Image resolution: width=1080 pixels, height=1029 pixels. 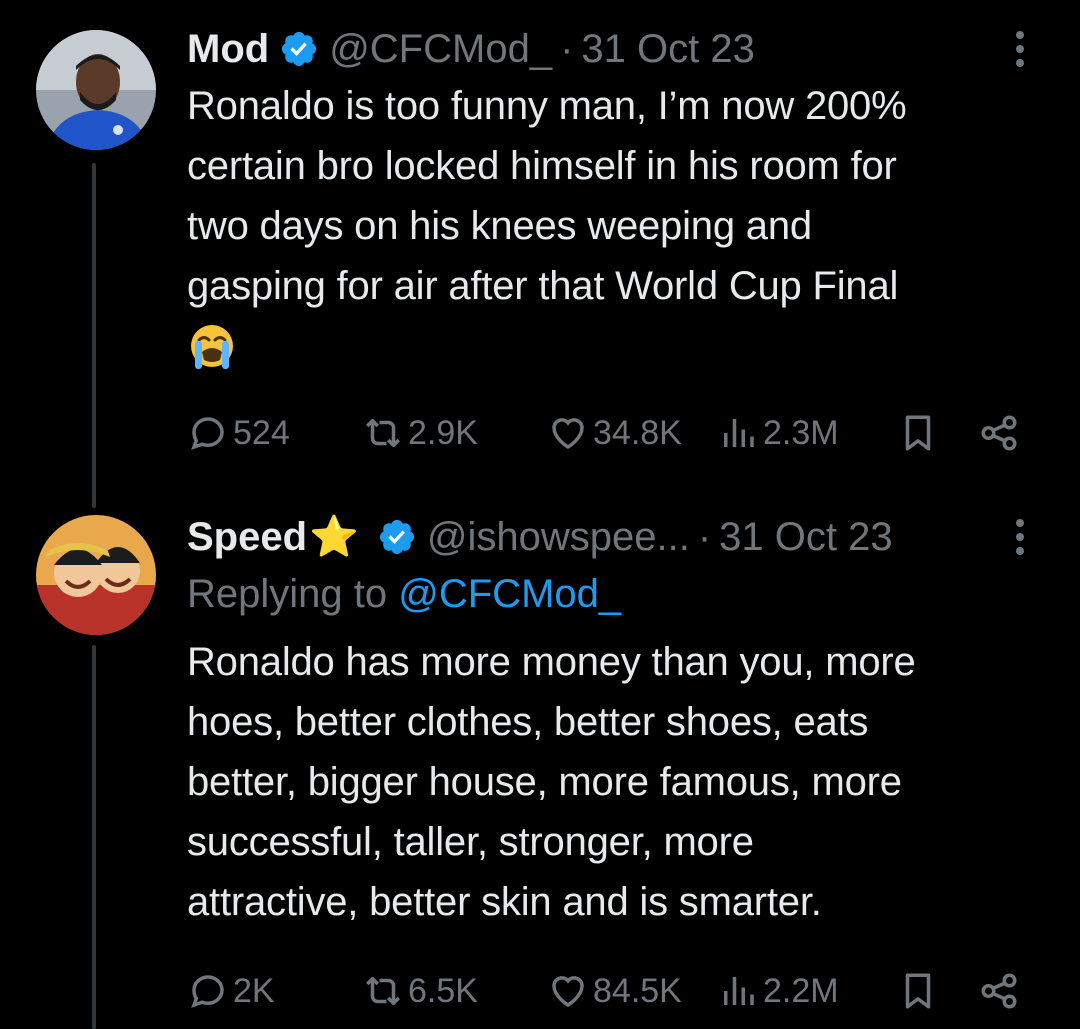 I want to click on tweet-header: Speed ⭐ @ishowspee... · 31 Oct 23, so click(x=613, y=537).